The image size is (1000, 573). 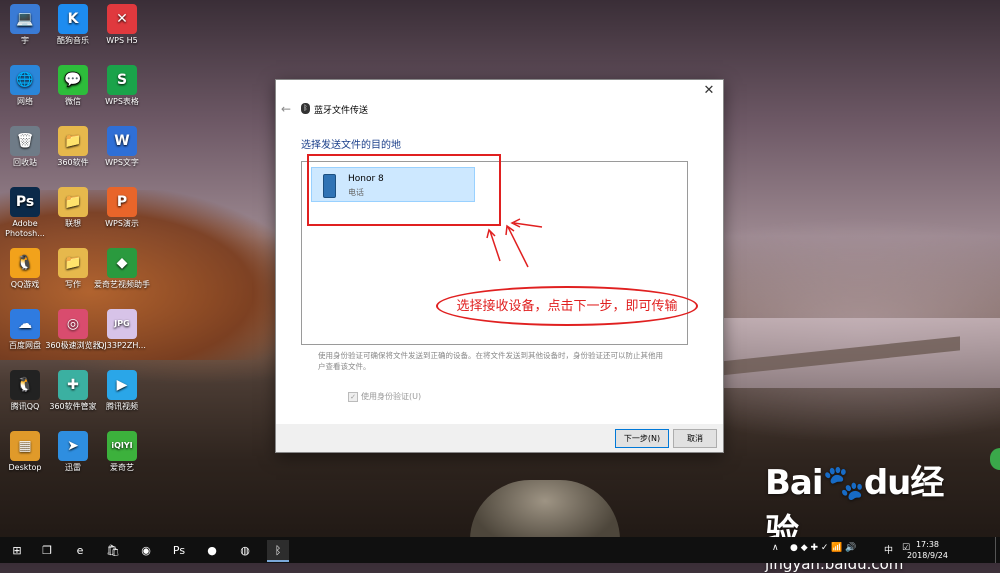 I want to click on clock-date: 2018/9/24, so click(x=927, y=555).